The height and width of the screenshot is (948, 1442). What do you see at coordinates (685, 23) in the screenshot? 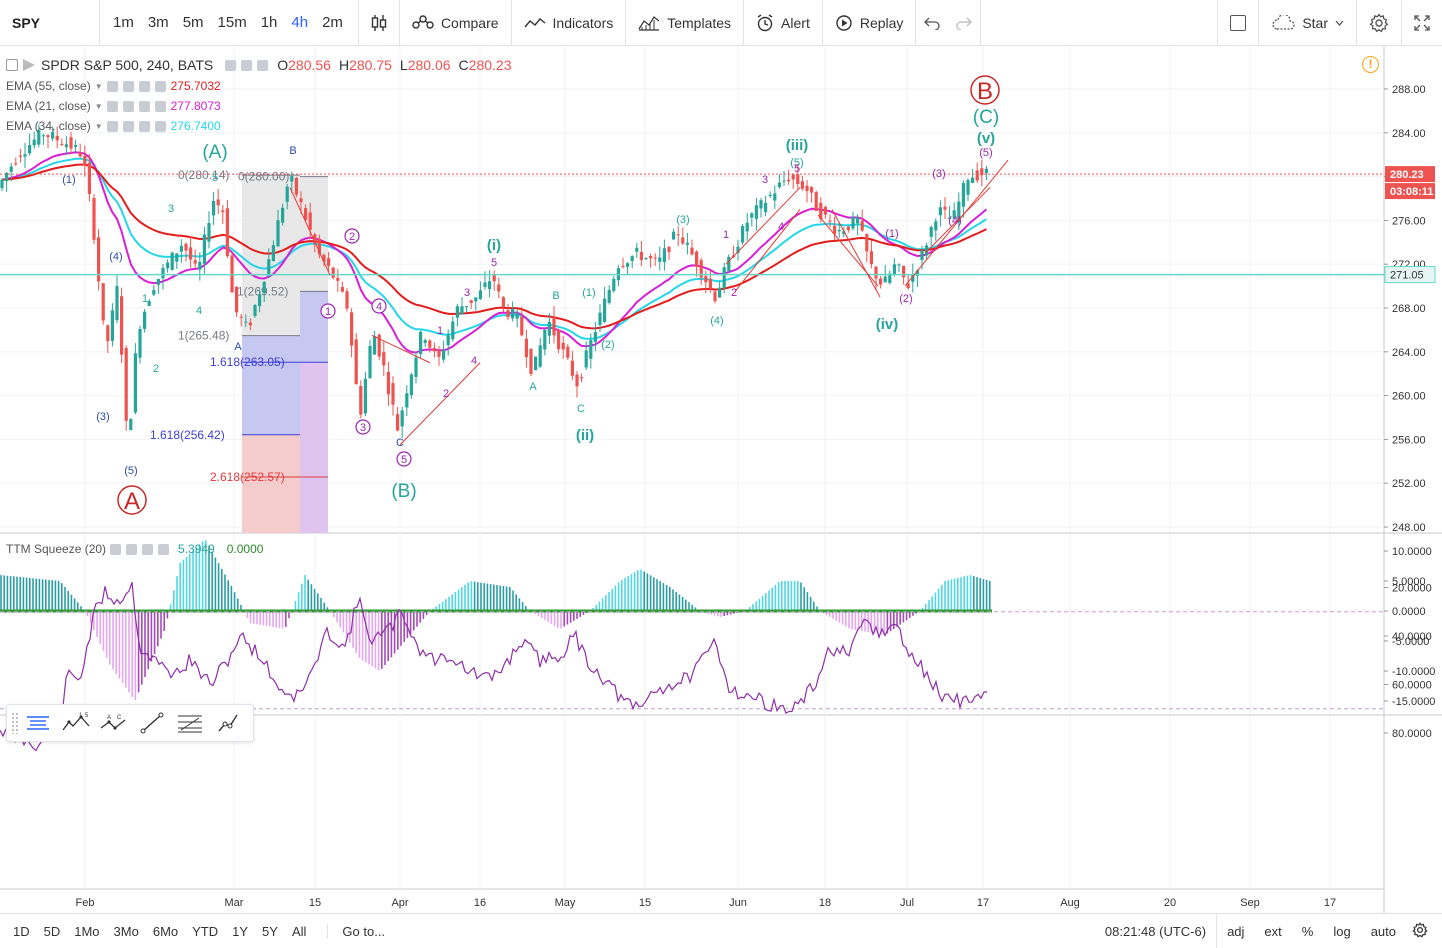
I see `templates-button: Templates` at bounding box center [685, 23].